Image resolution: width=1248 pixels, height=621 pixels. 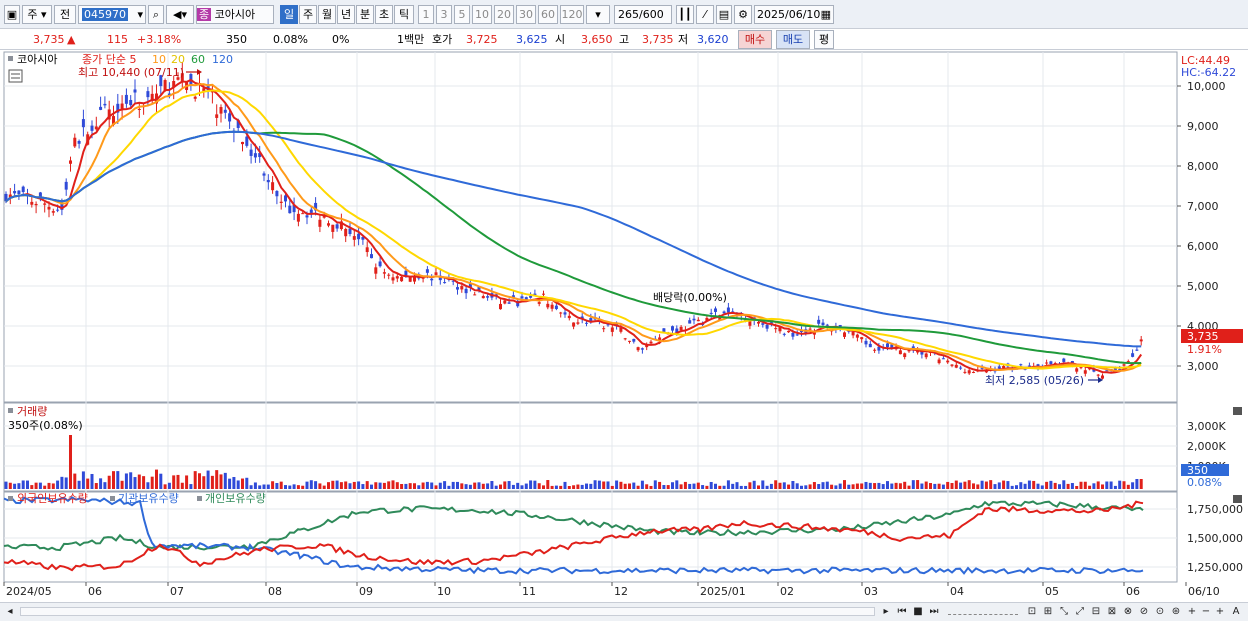 What do you see at coordinates (705, 14) in the screenshot?
I see `line-draw-icon: ⁄` at bounding box center [705, 14].